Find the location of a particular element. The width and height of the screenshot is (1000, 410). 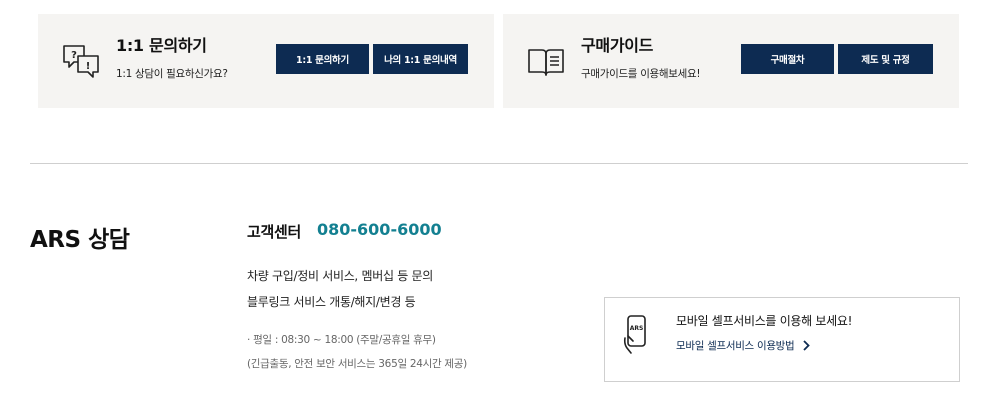

business-hours: · 평일 : 08:30 ~ 18:00 (주말/공휴일 휴무) is located at coordinates (341, 340).